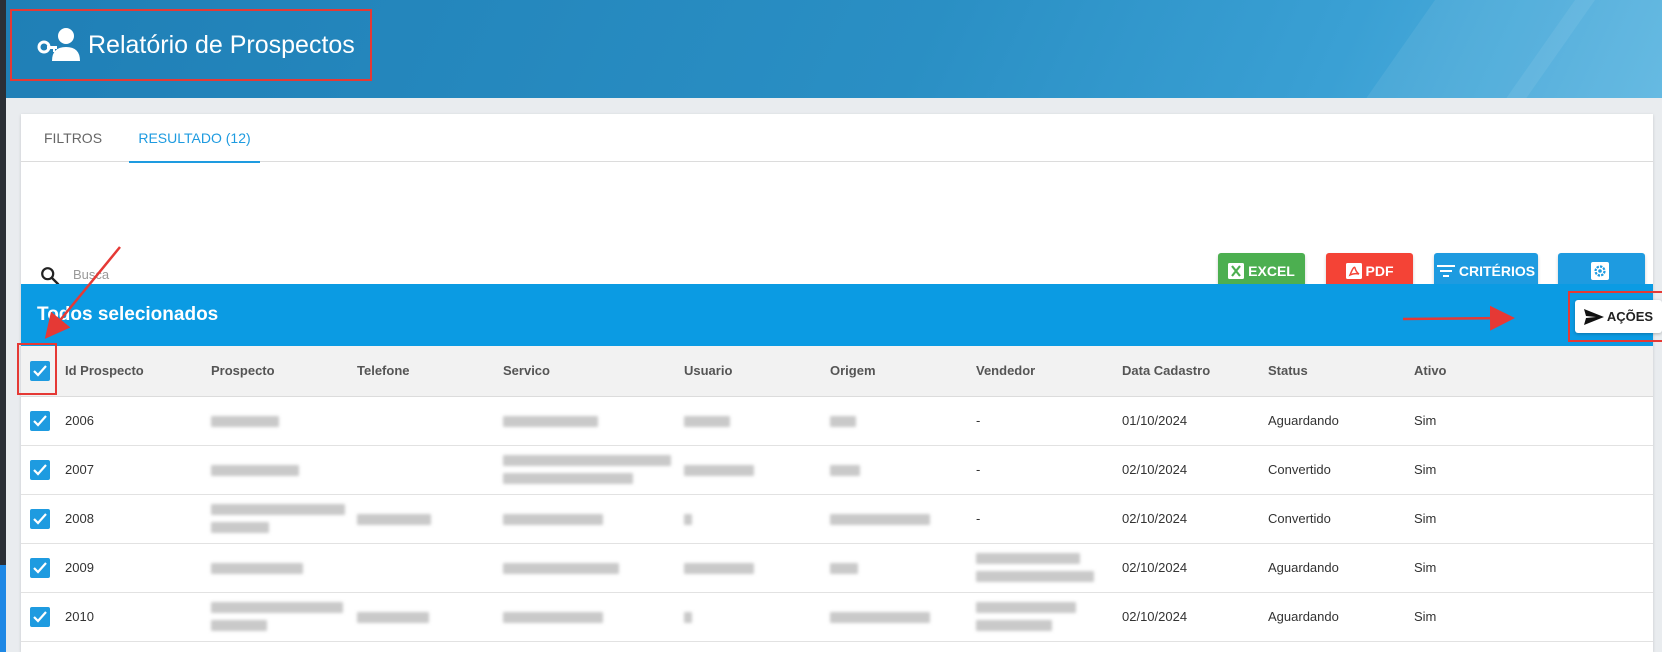 Image resolution: width=1662 pixels, height=652 pixels. What do you see at coordinates (1341, 371) in the screenshot?
I see `column-header: Status` at bounding box center [1341, 371].